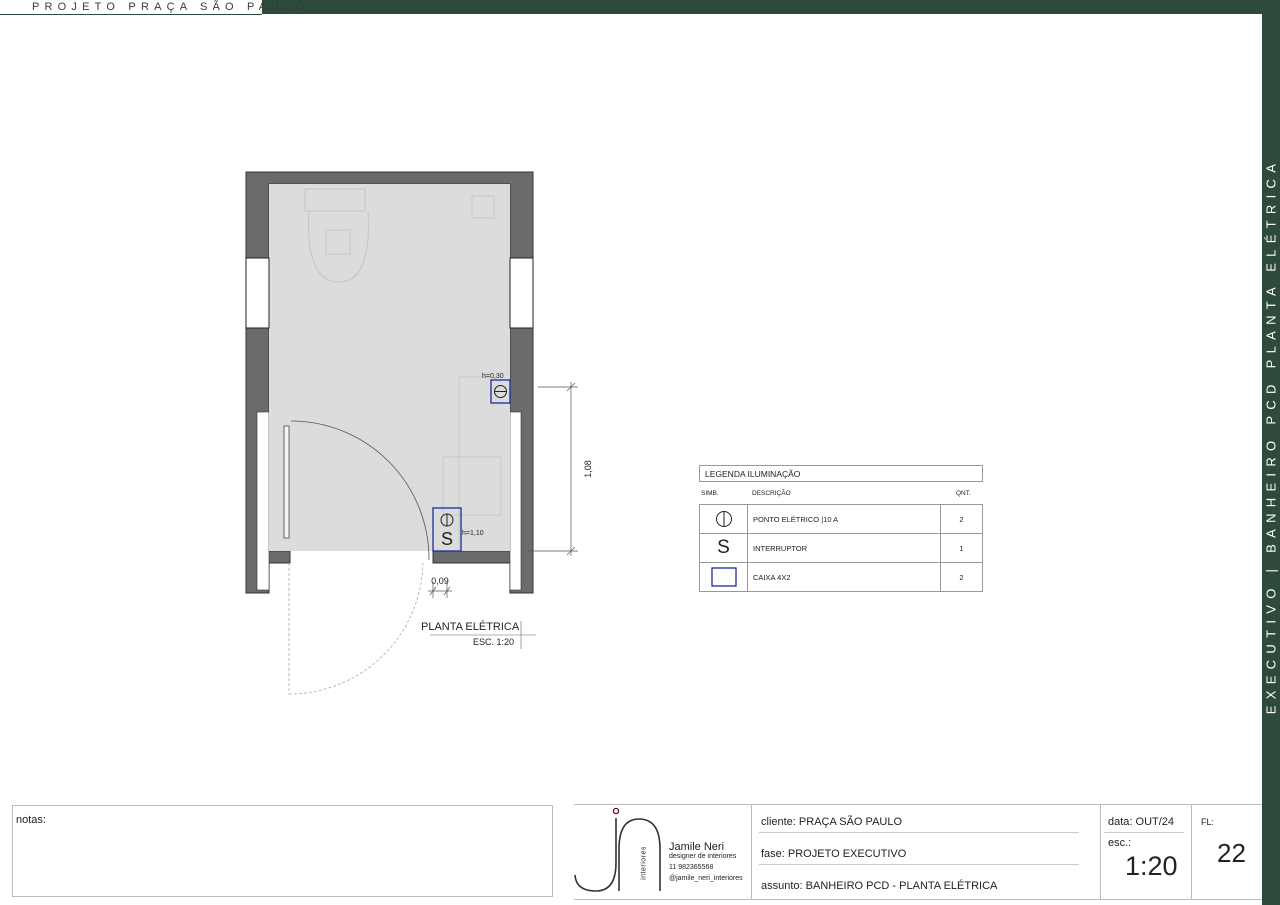 The height and width of the screenshot is (905, 1280). Describe the element at coordinates (780, 548) in the screenshot. I see `legend-description: INTERRUPTOR` at that location.